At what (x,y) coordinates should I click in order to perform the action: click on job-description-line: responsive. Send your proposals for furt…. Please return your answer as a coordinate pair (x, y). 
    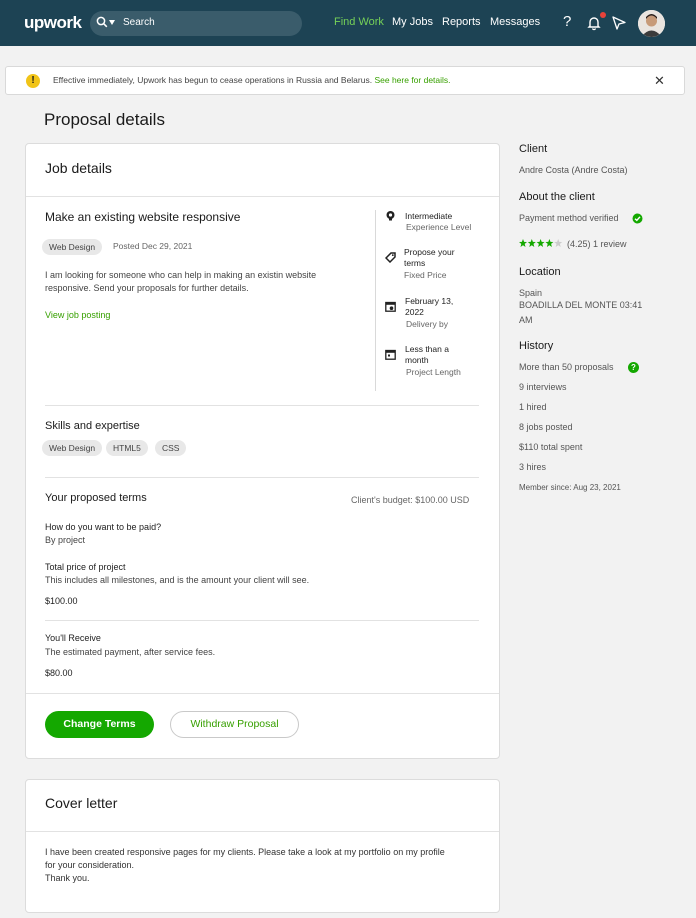
    Looking at the image, I should click on (147, 288).